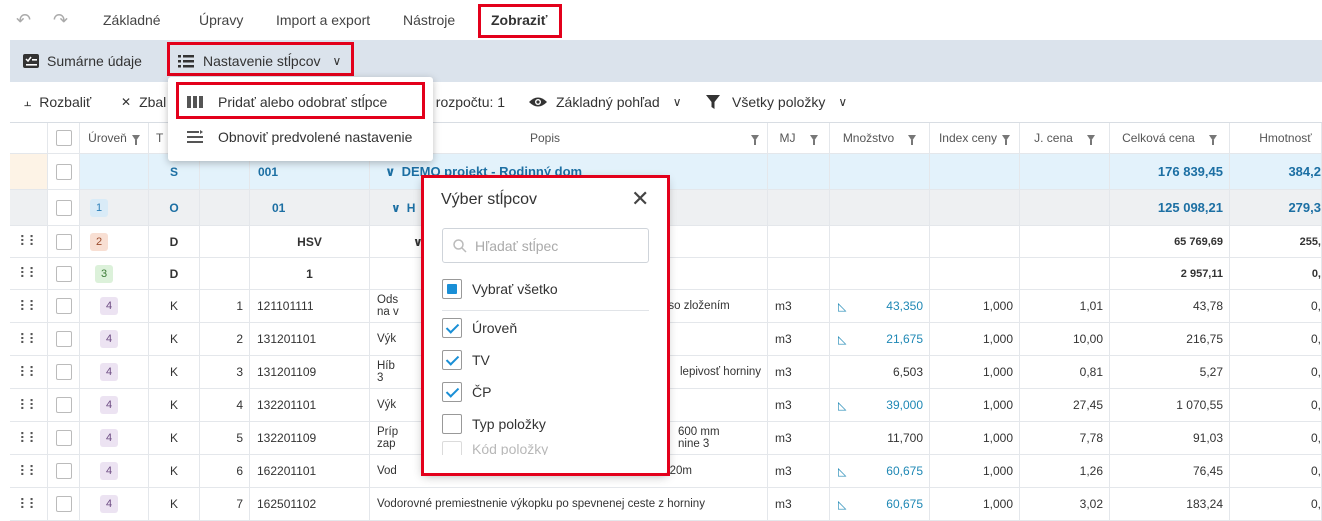 This screenshot has height=521, width=1322. I want to click on view-select: Základný pohľad ∨, so click(605, 102).